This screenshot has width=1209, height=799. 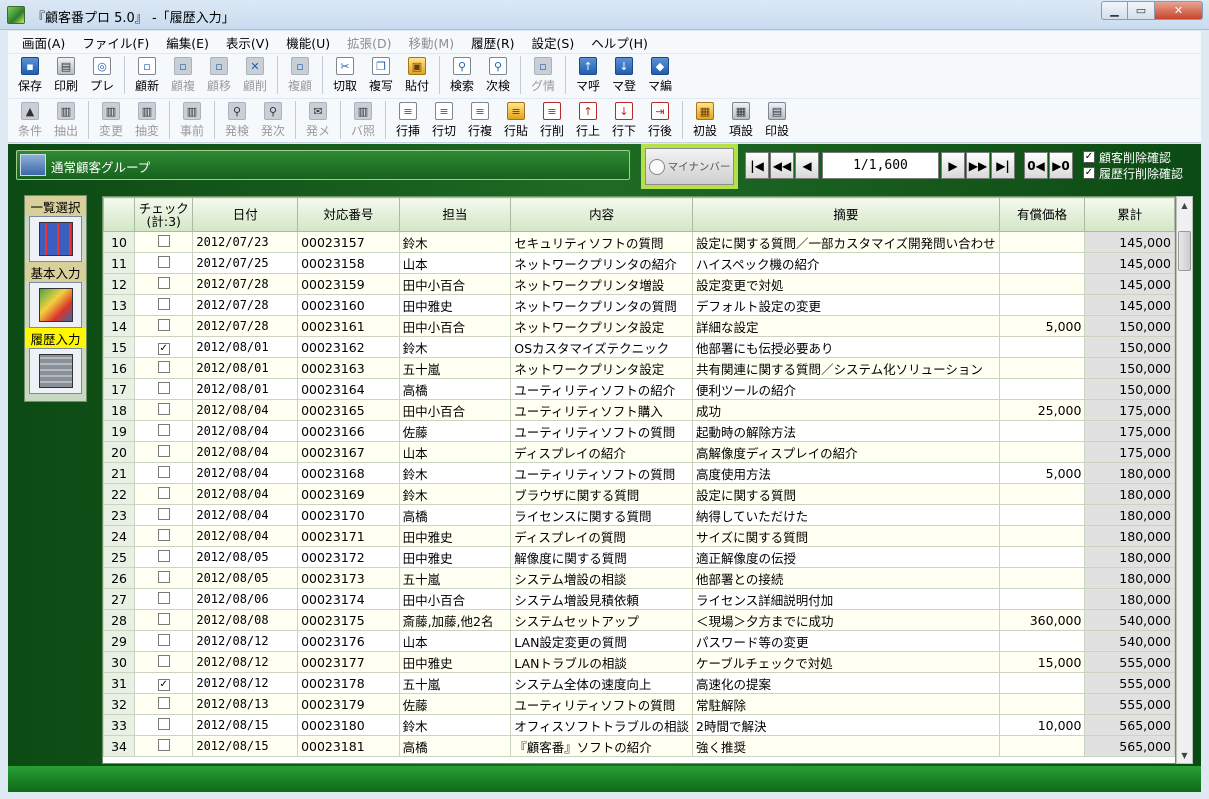 I want to click on staff-cell: 高橋, so click(x=455, y=515).